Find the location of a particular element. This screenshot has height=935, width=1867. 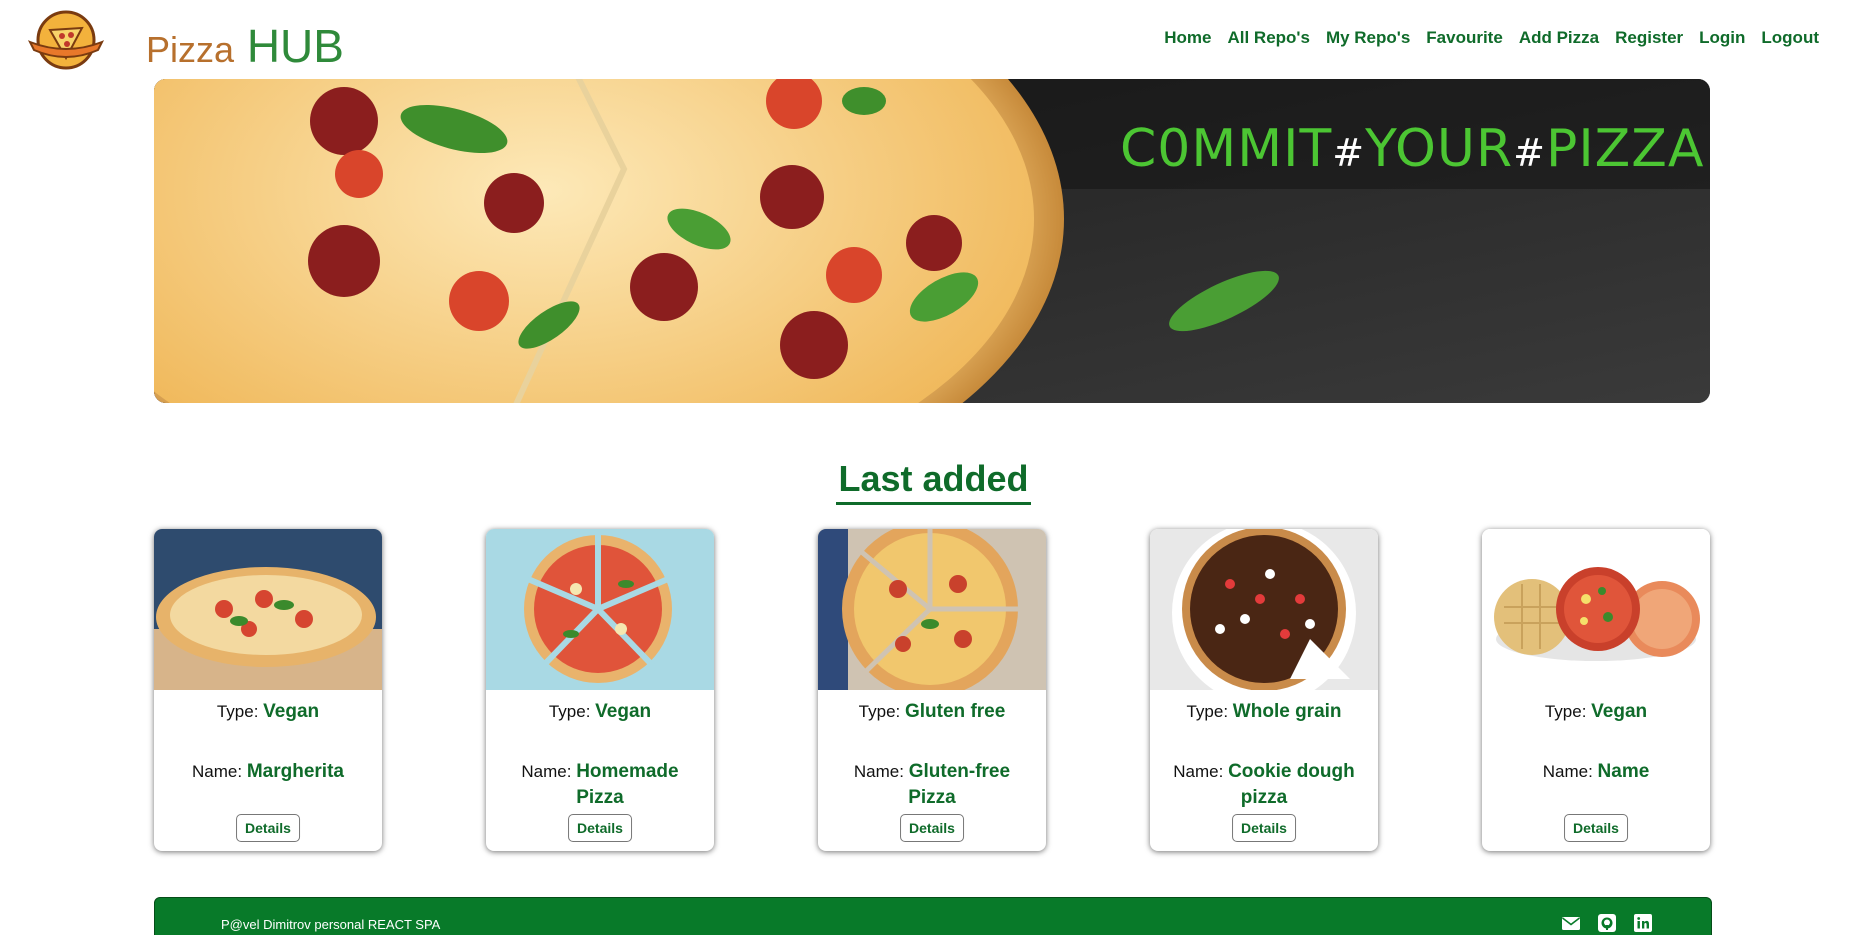

nav-register: Register is located at coordinates (1649, 38).